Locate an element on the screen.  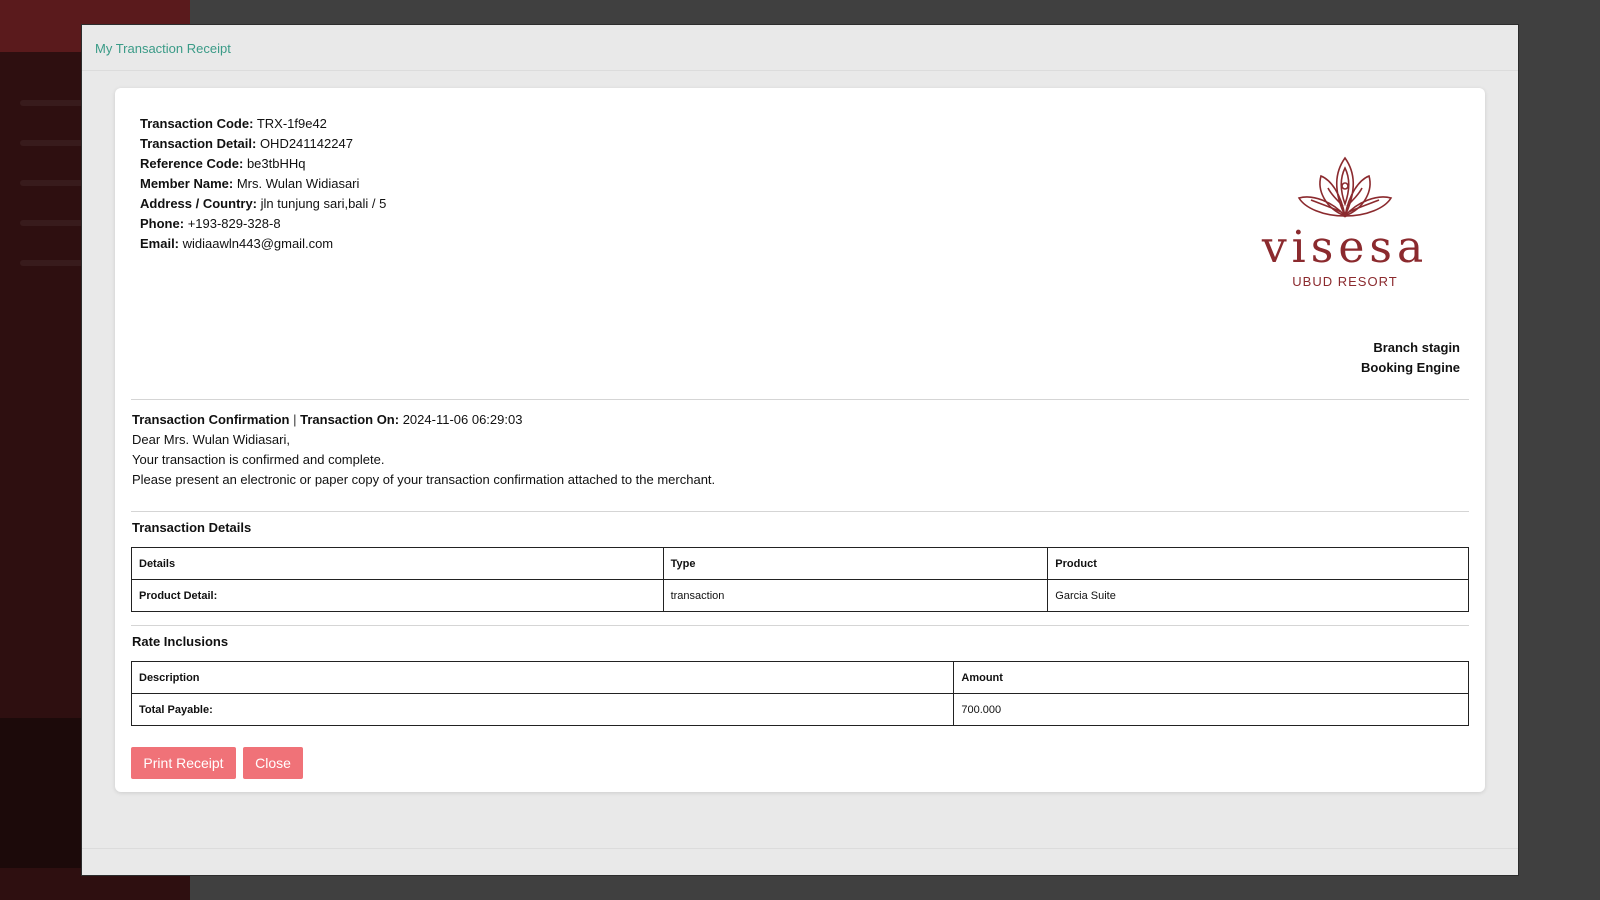
transaction-detail-label: Transaction Detail: is located at coordinates (198, 143).